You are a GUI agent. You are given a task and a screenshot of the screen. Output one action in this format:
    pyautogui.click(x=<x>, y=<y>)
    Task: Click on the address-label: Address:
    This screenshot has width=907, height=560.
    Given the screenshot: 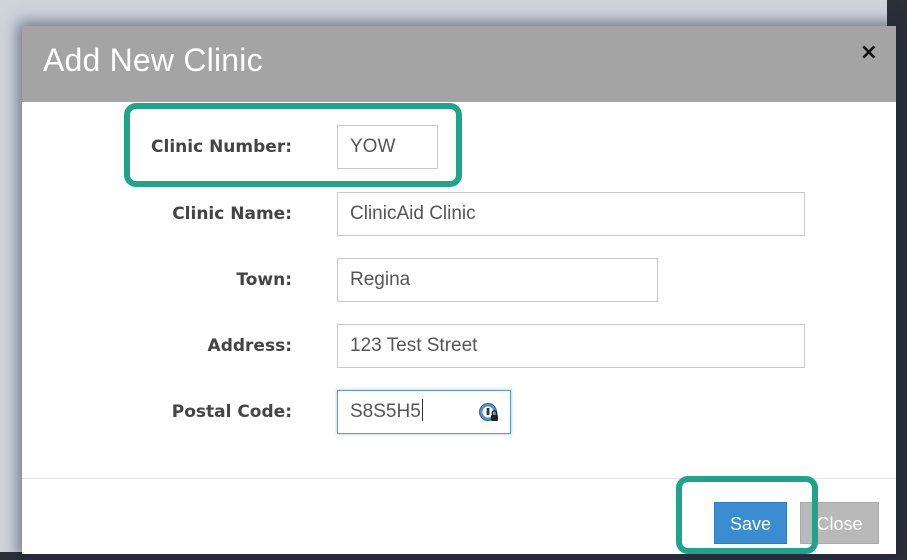 What is the action you would take?
    pyautogui.click(x=249, y=346)
    